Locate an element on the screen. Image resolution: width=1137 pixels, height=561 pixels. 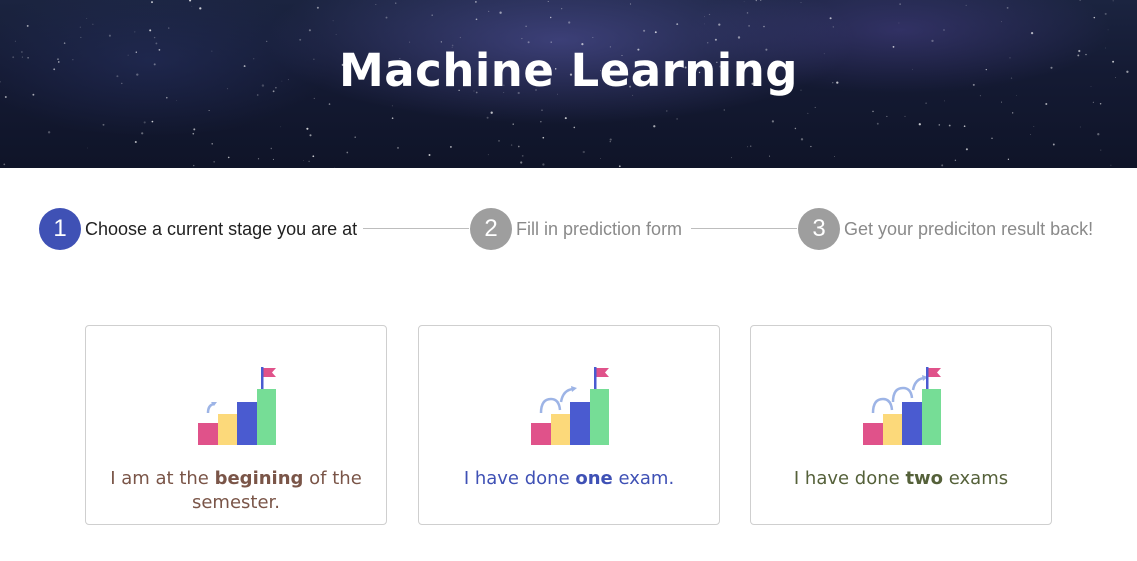
stage-option-text: I have done one exam. is located at coordinates (569, 478).